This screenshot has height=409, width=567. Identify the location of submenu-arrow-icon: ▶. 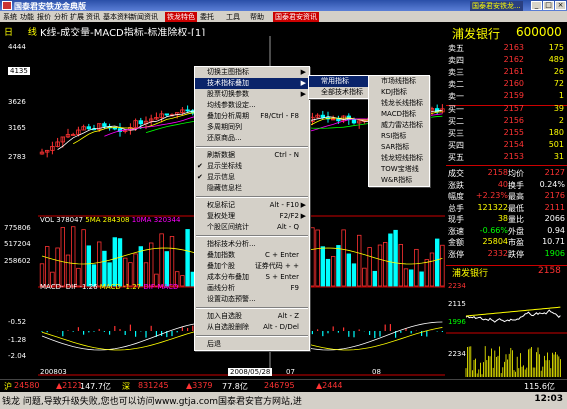
(303, 216).